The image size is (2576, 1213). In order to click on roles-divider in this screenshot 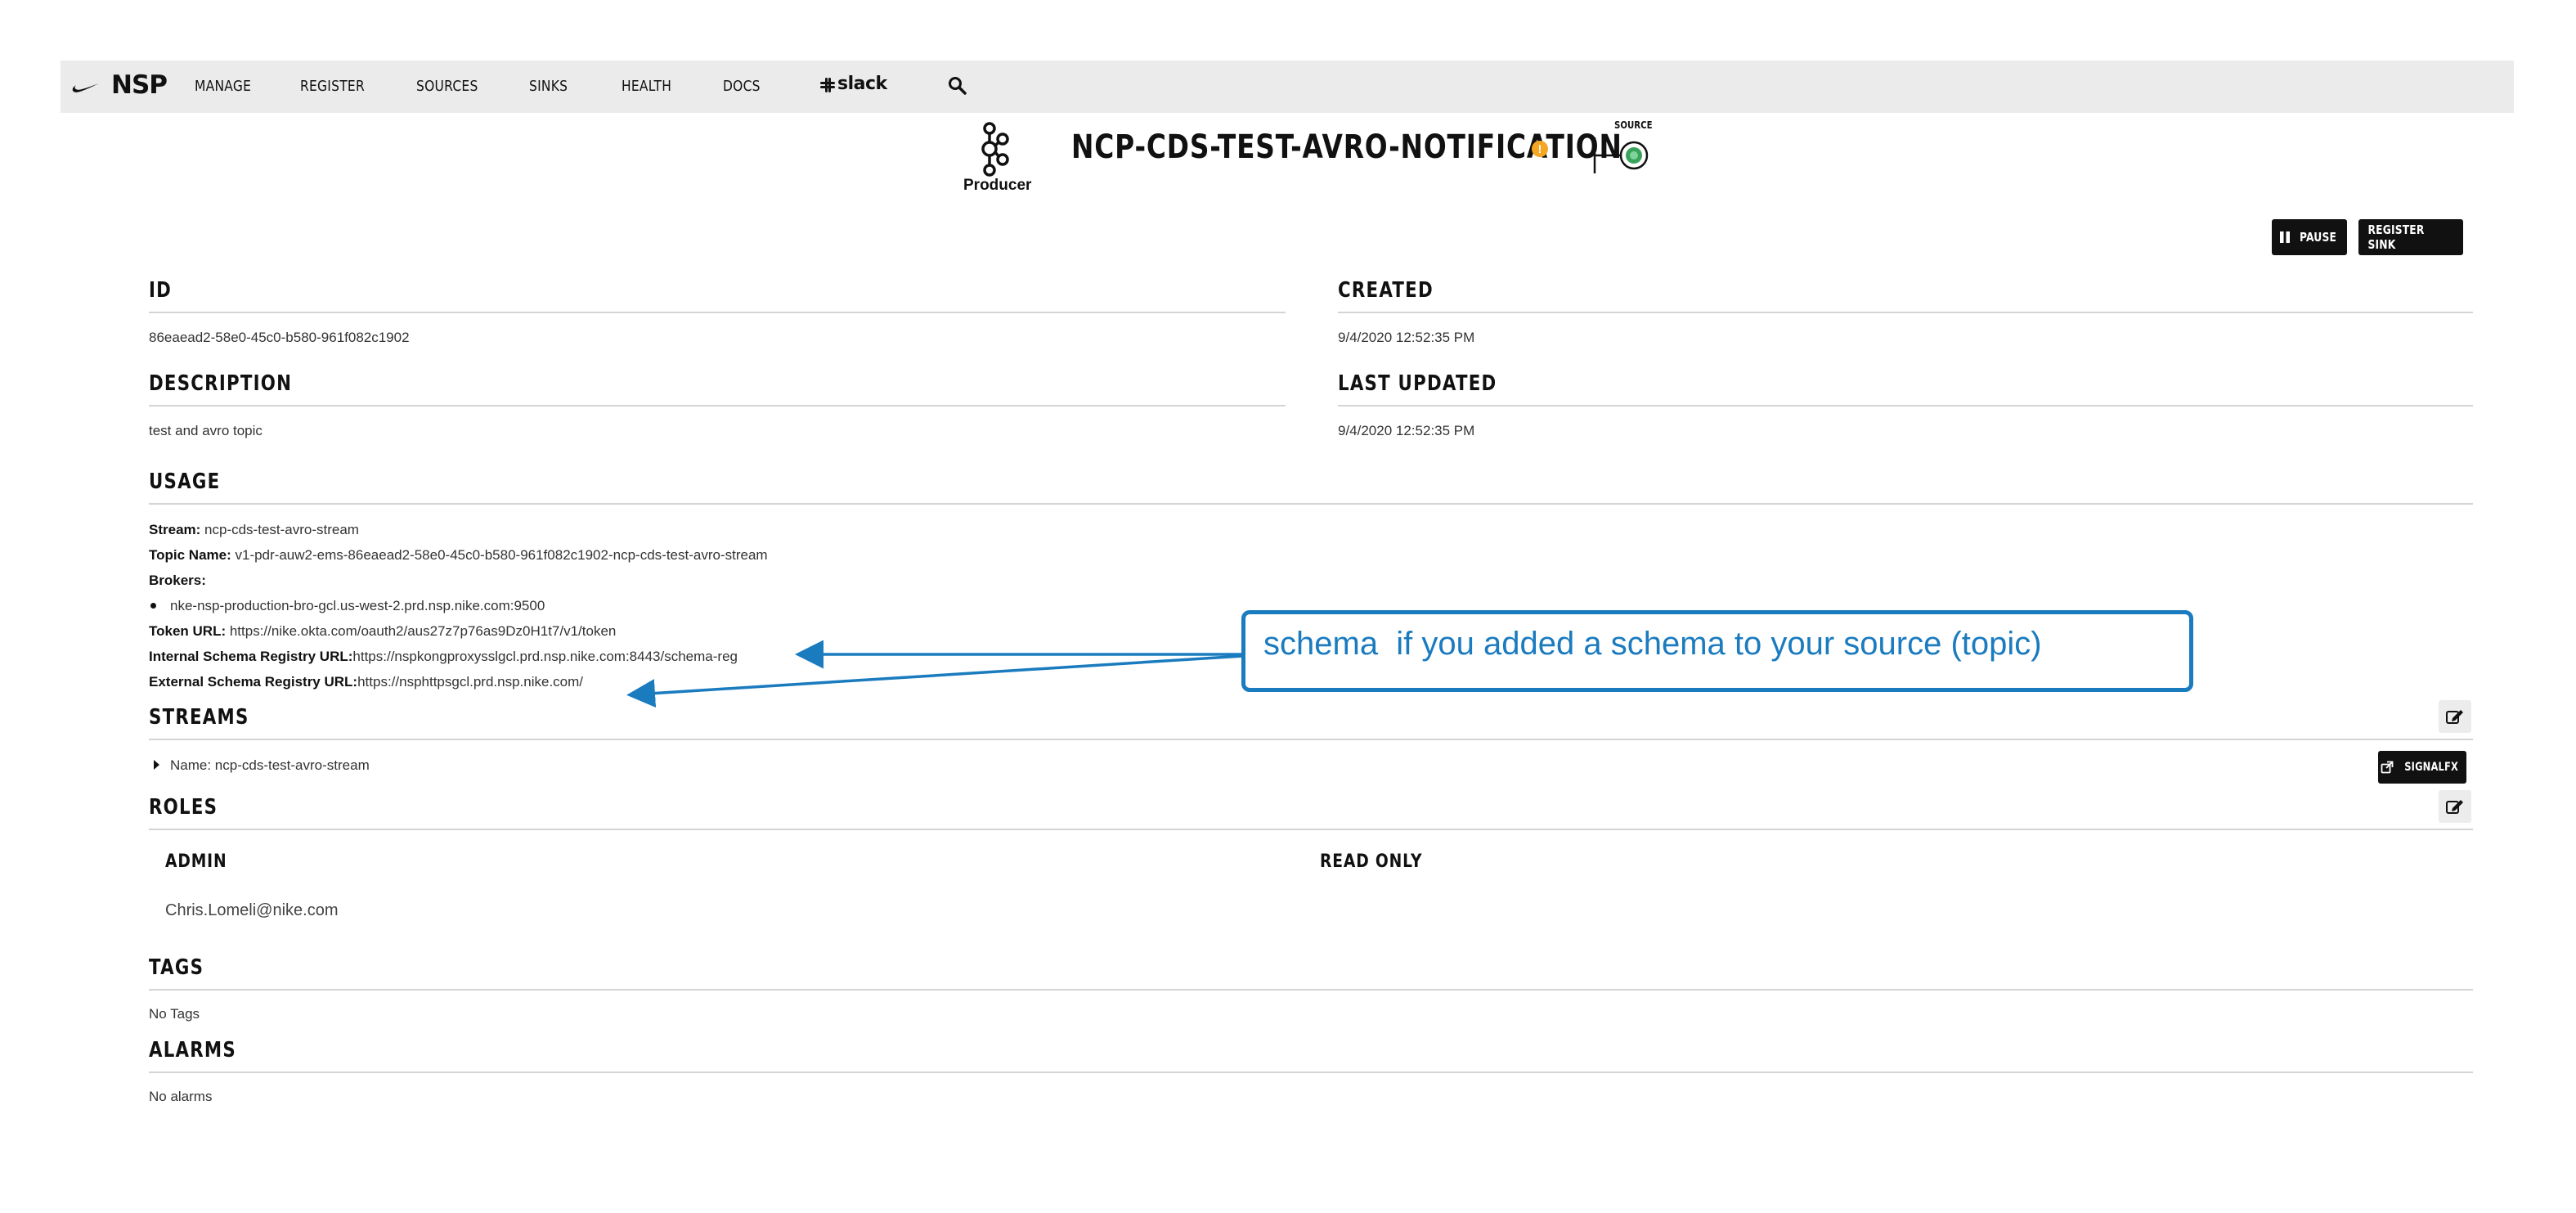, I will do `click(1311, 829)`.